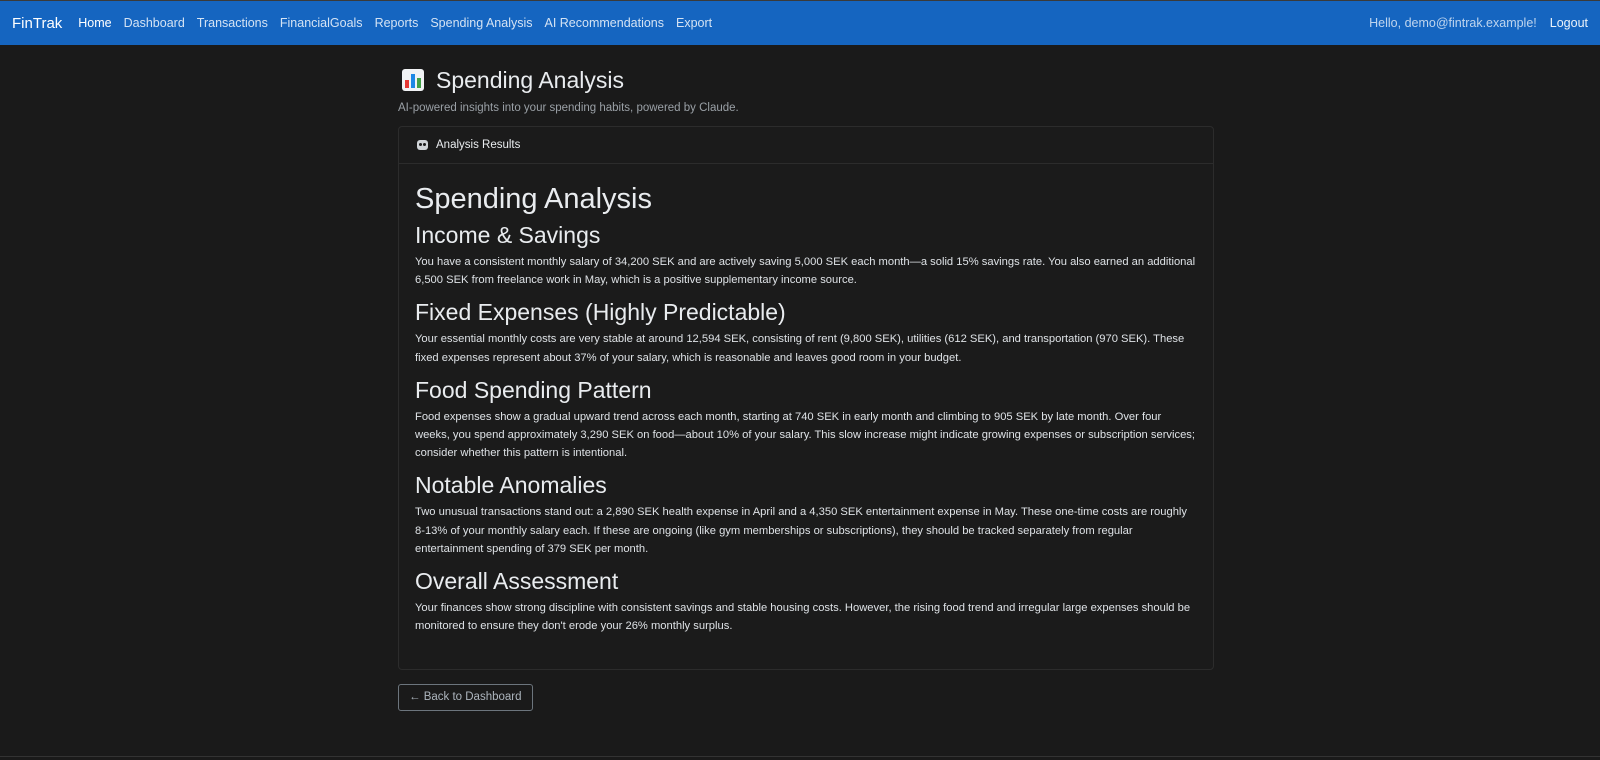  I want to click on nav-home: Home, so click(94, 23).